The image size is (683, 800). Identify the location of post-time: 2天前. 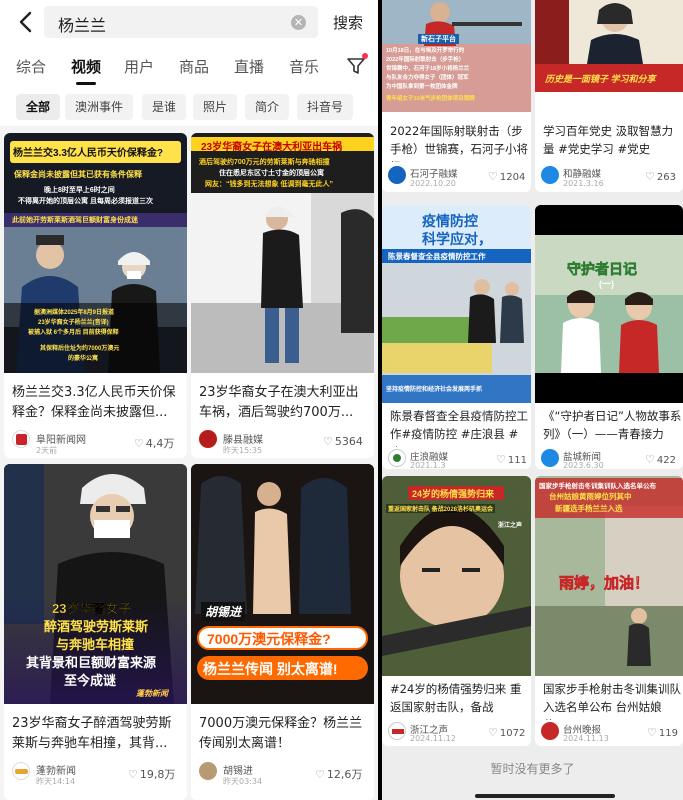
(47, 450).